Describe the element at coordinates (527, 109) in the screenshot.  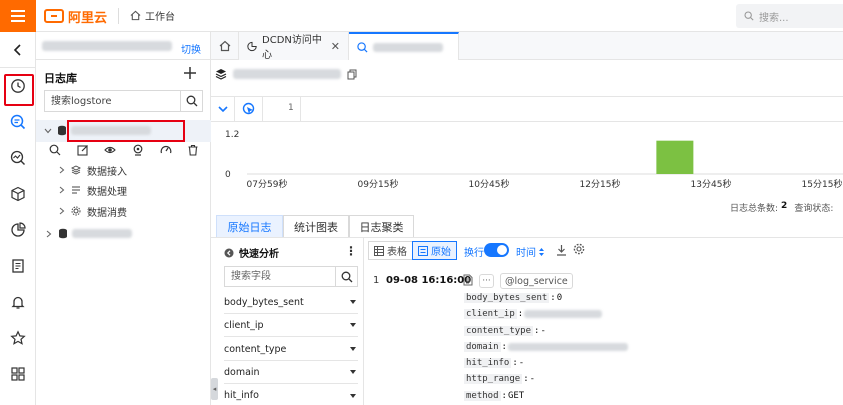
I see `query-editor-row: 1` at that location.